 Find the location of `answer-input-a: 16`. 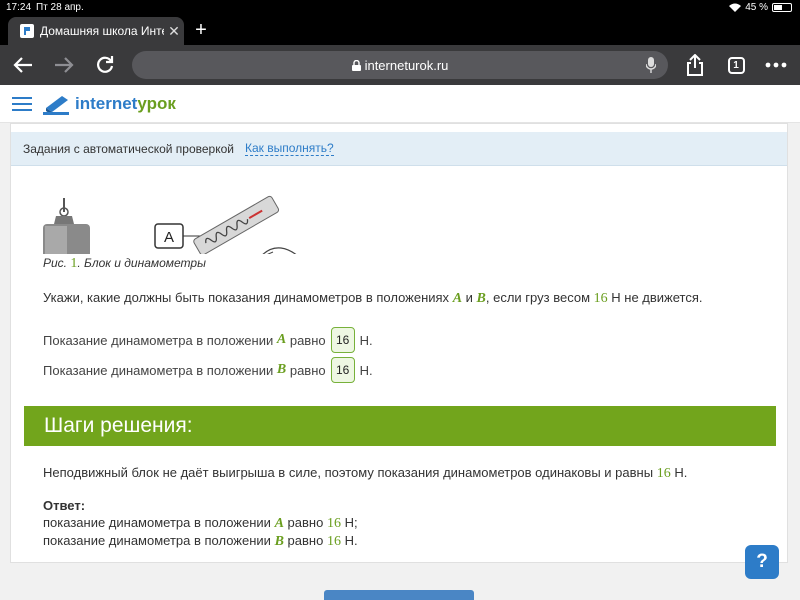

answer-input-a: 16 is located at coordinates (342, 340).